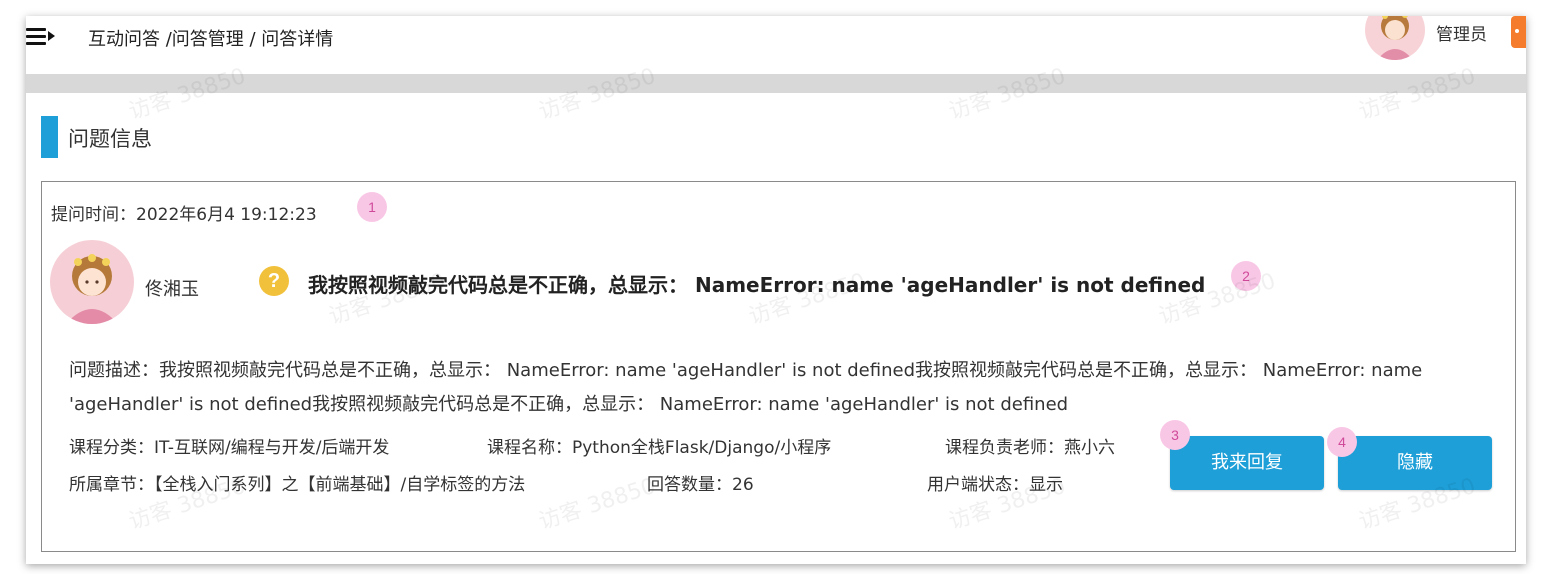 The image size is (1551, 574). I want to click on ask-time: 提问时间：2022年6月4 19:12:23, so click(184, 215).